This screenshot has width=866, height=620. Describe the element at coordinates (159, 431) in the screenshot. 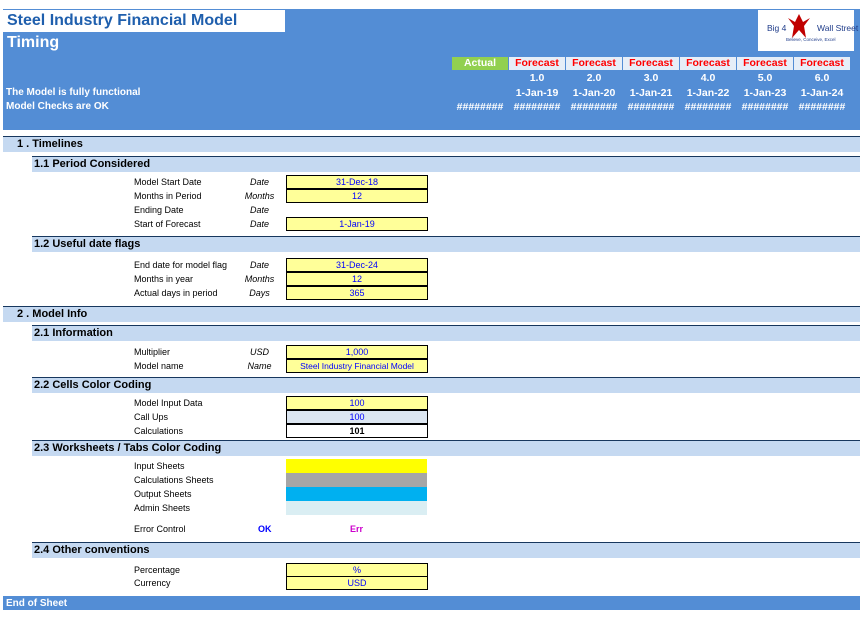

I see `row-label: Calculations` at that location.